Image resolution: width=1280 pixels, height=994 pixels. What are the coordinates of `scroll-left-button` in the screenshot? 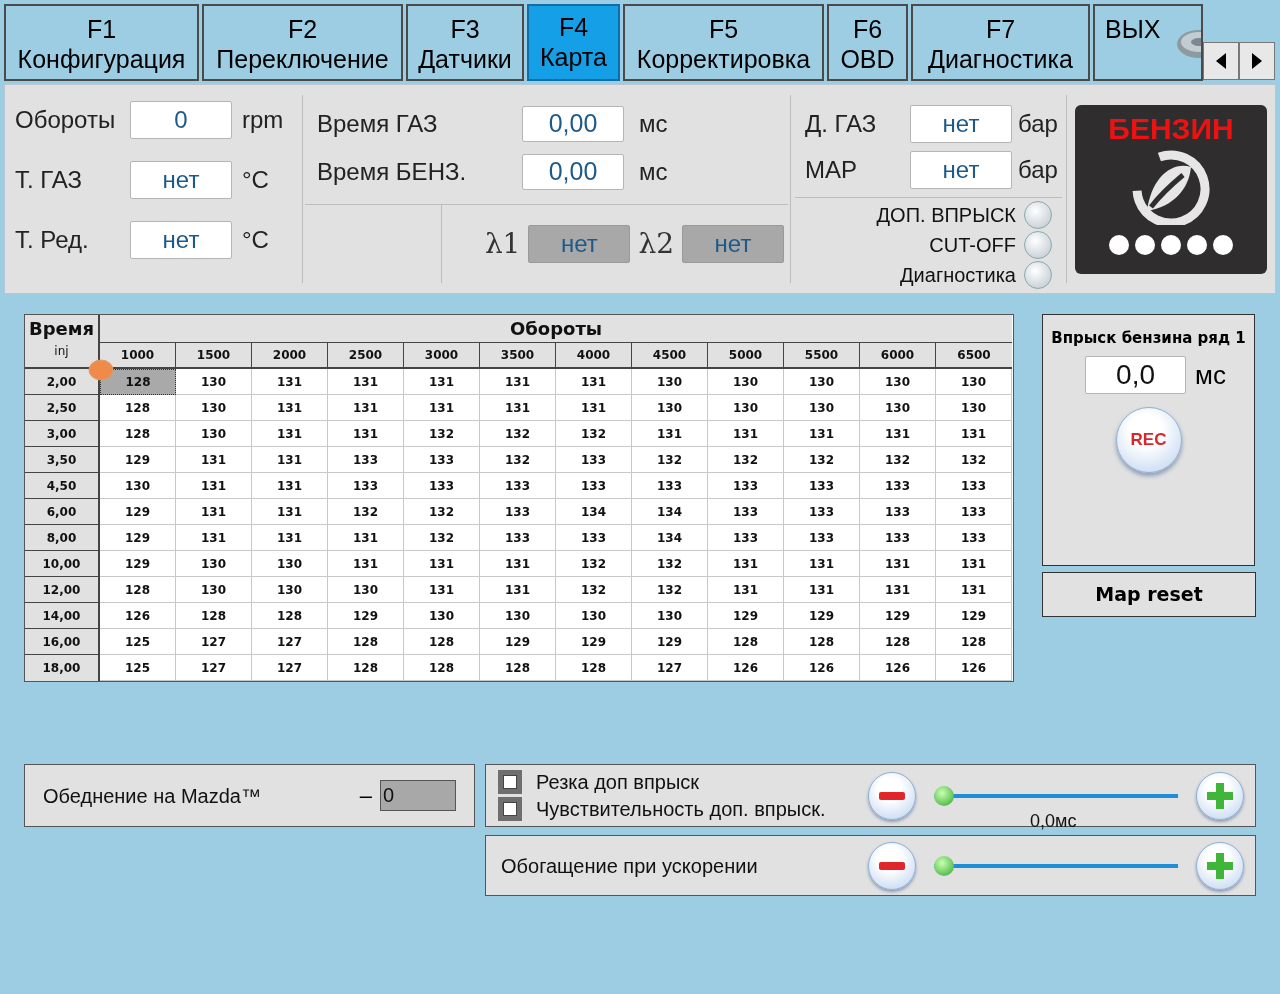 It's located at (1221, 61).